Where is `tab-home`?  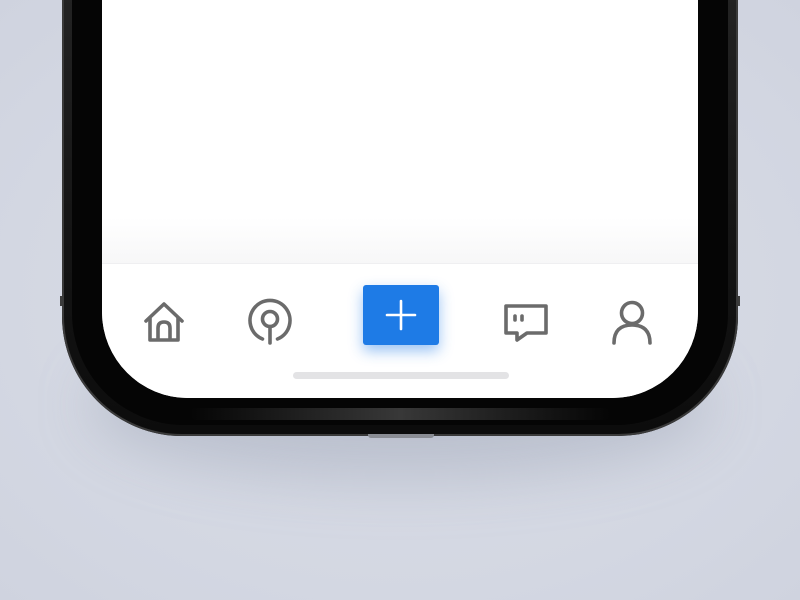 tab-home is located at coordinates (164, 322).